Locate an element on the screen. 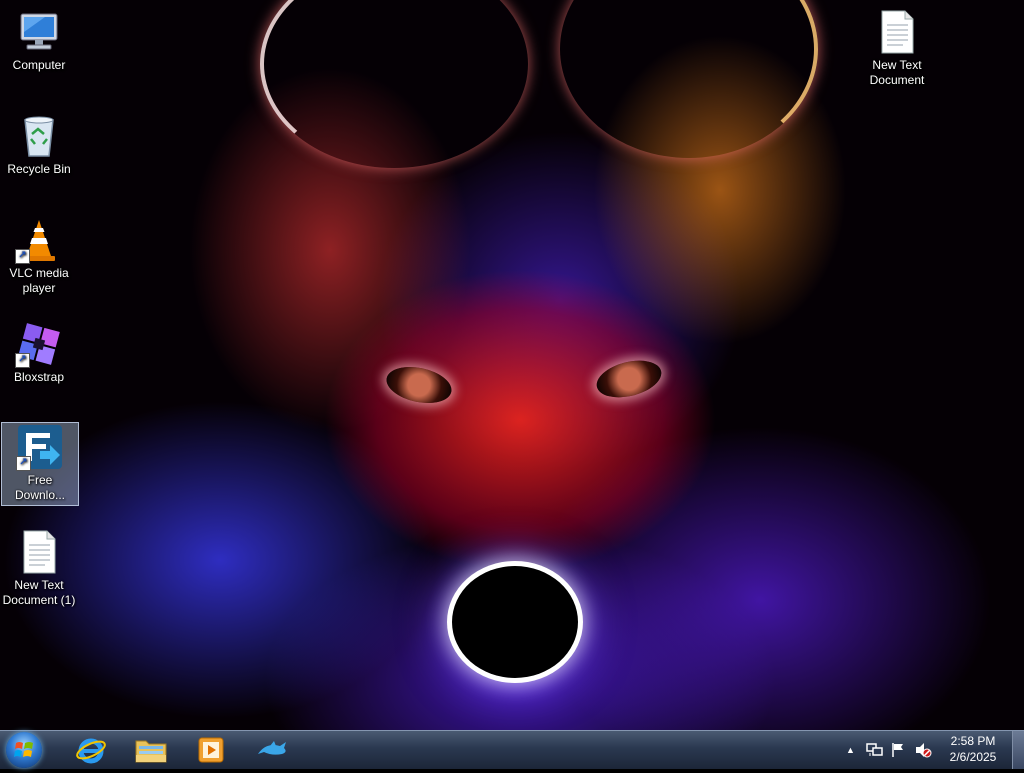 This screenshot has width=1024, height=773. wolf-eye-right is located at coordinates (629, 379).